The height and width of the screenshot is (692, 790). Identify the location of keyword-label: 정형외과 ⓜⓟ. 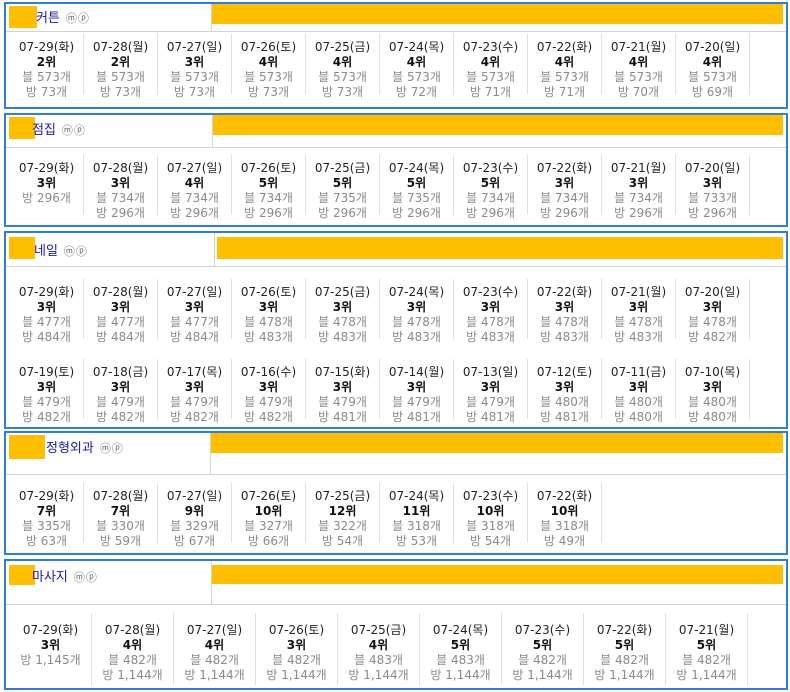
(85, 446).